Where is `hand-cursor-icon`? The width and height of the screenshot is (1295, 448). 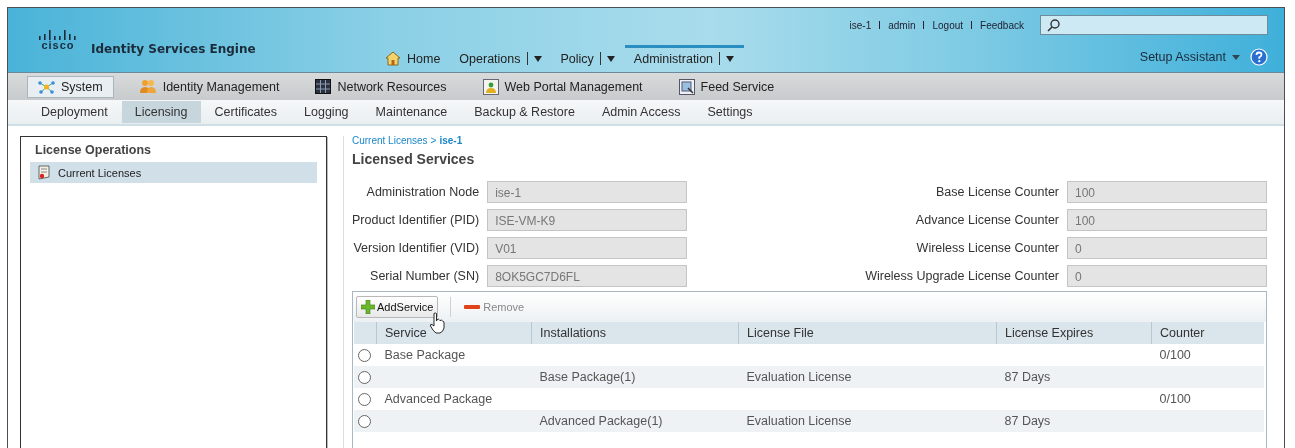 hand-cursor-icon is located at coordinates (437, 323).